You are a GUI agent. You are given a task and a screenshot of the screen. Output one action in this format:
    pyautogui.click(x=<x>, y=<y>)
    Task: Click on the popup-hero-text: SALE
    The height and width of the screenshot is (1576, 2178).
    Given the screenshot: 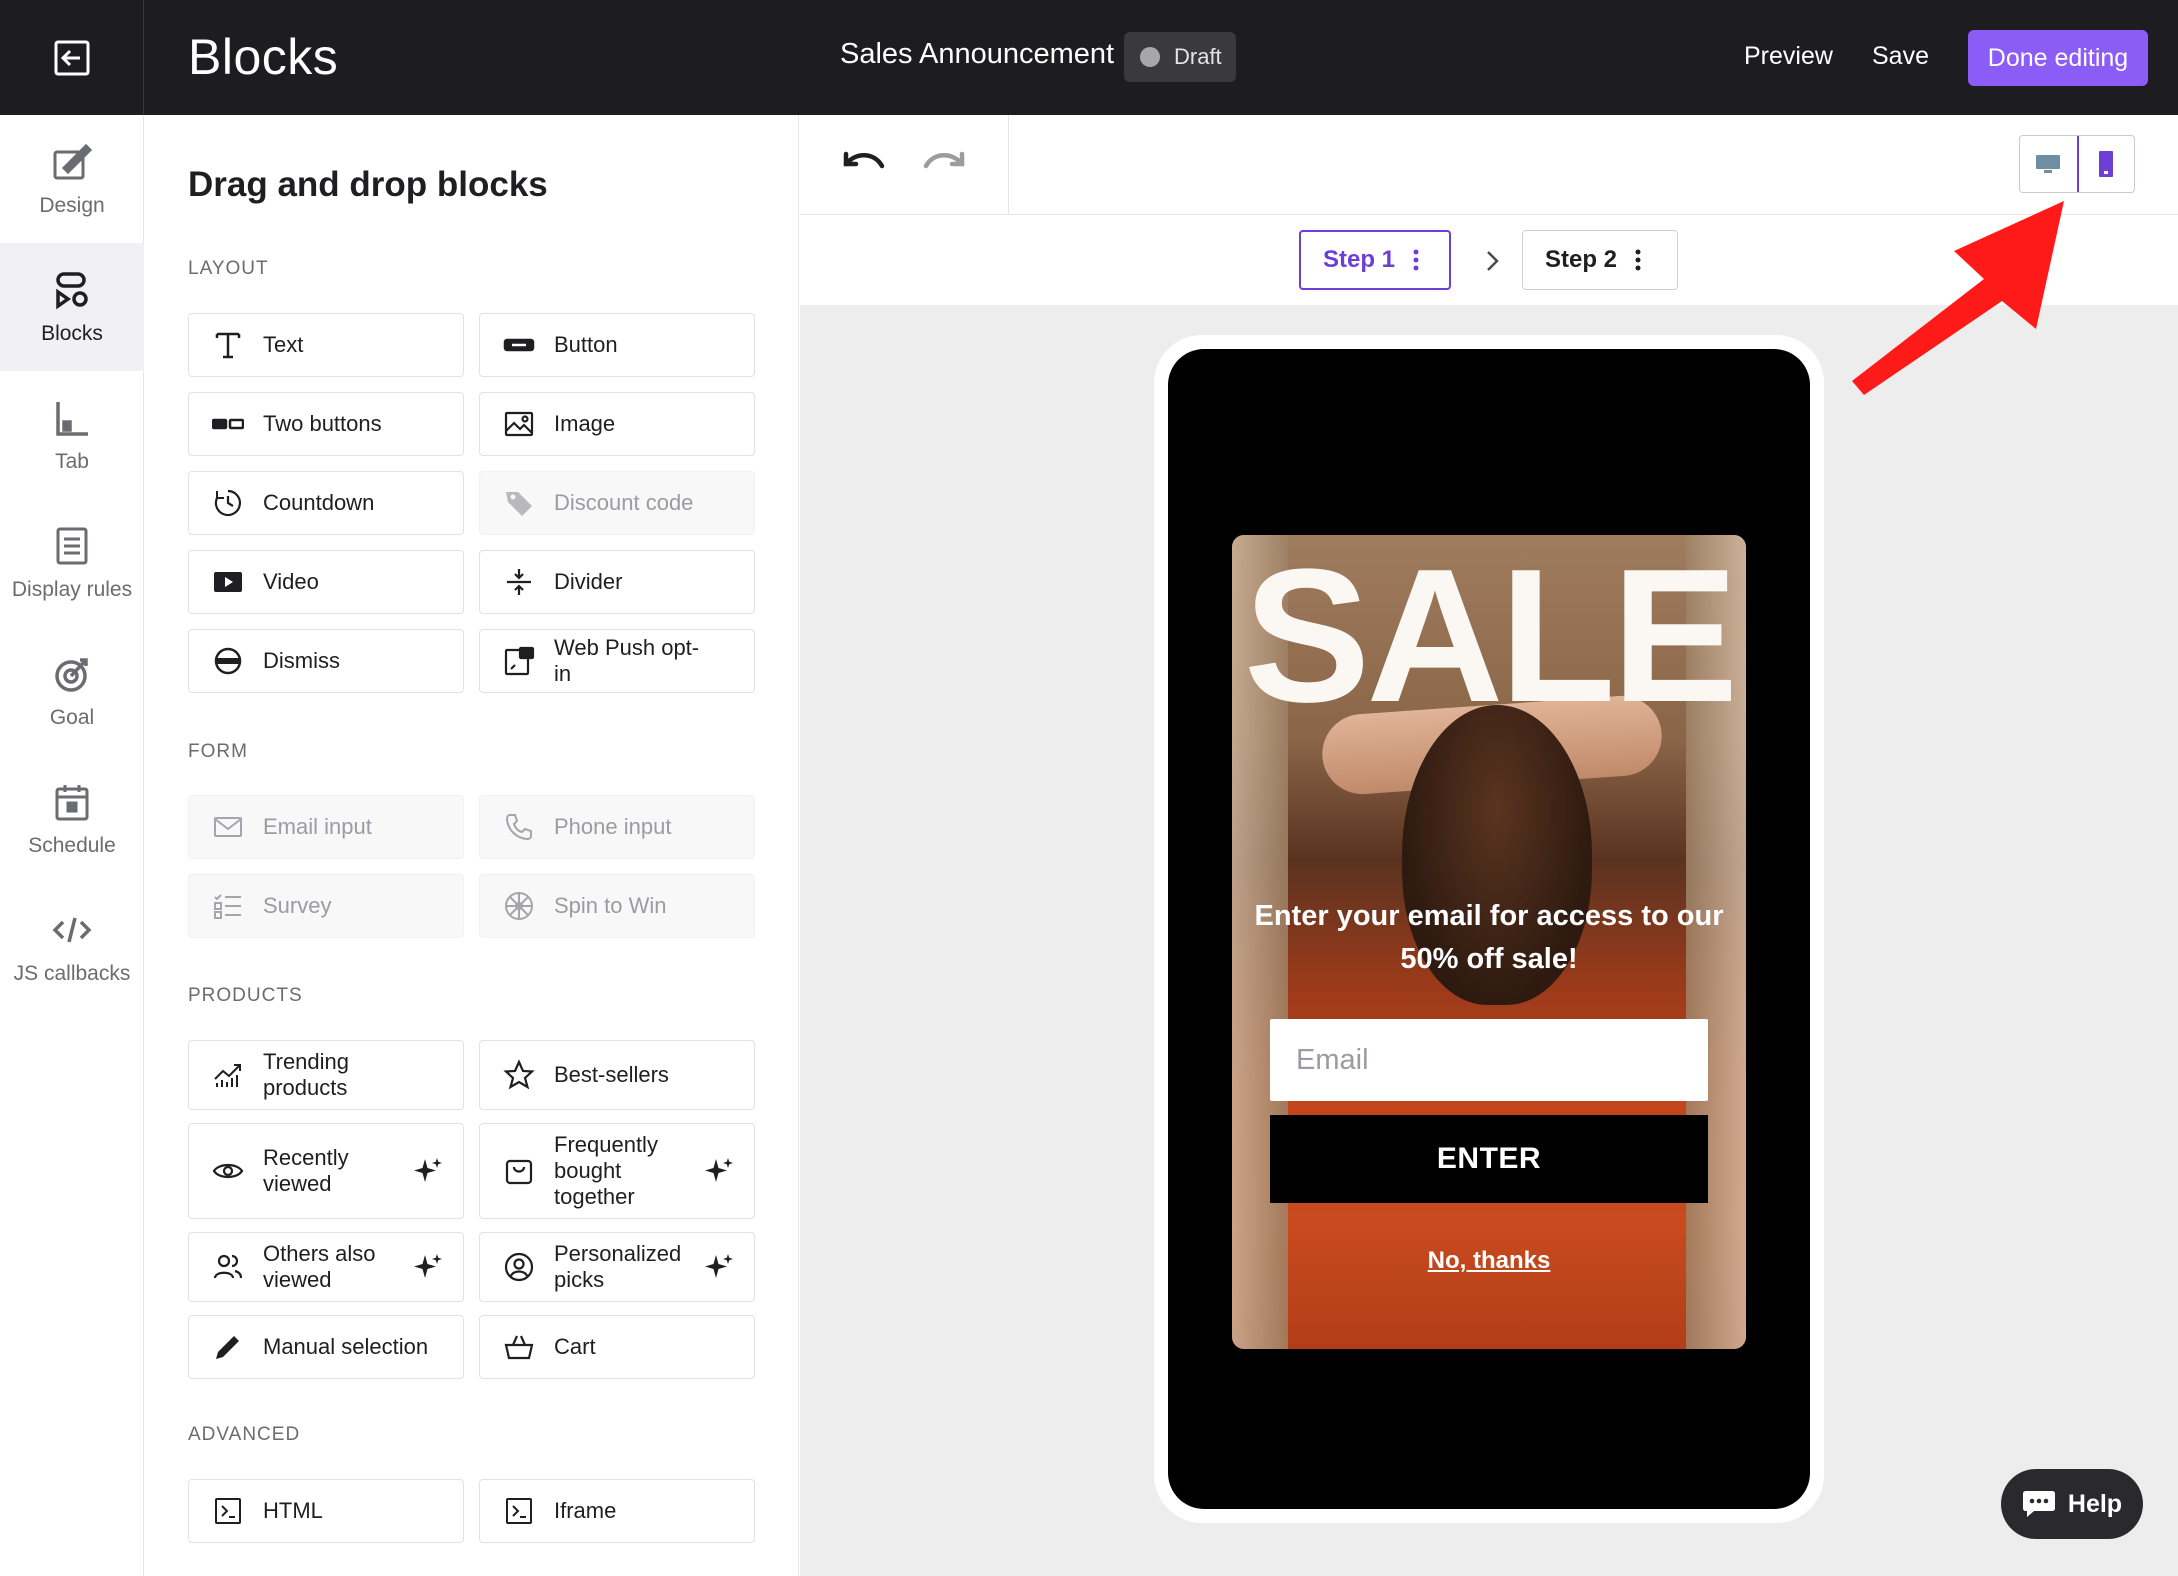 What is the action you would take?
    pyautogui.click(x=1489, y=636)
    